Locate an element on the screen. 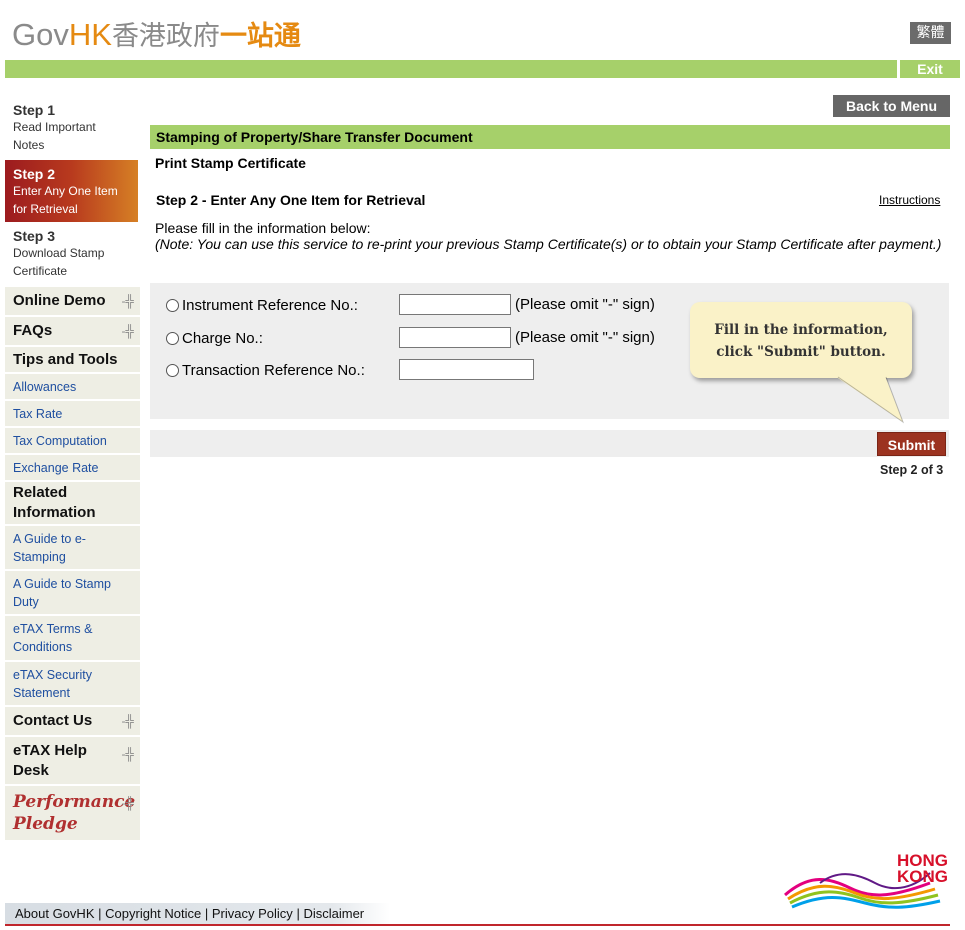 The width and height of the screenshot is (965, 930). logo-hk-text: HK is located at coordinates (90, 34).